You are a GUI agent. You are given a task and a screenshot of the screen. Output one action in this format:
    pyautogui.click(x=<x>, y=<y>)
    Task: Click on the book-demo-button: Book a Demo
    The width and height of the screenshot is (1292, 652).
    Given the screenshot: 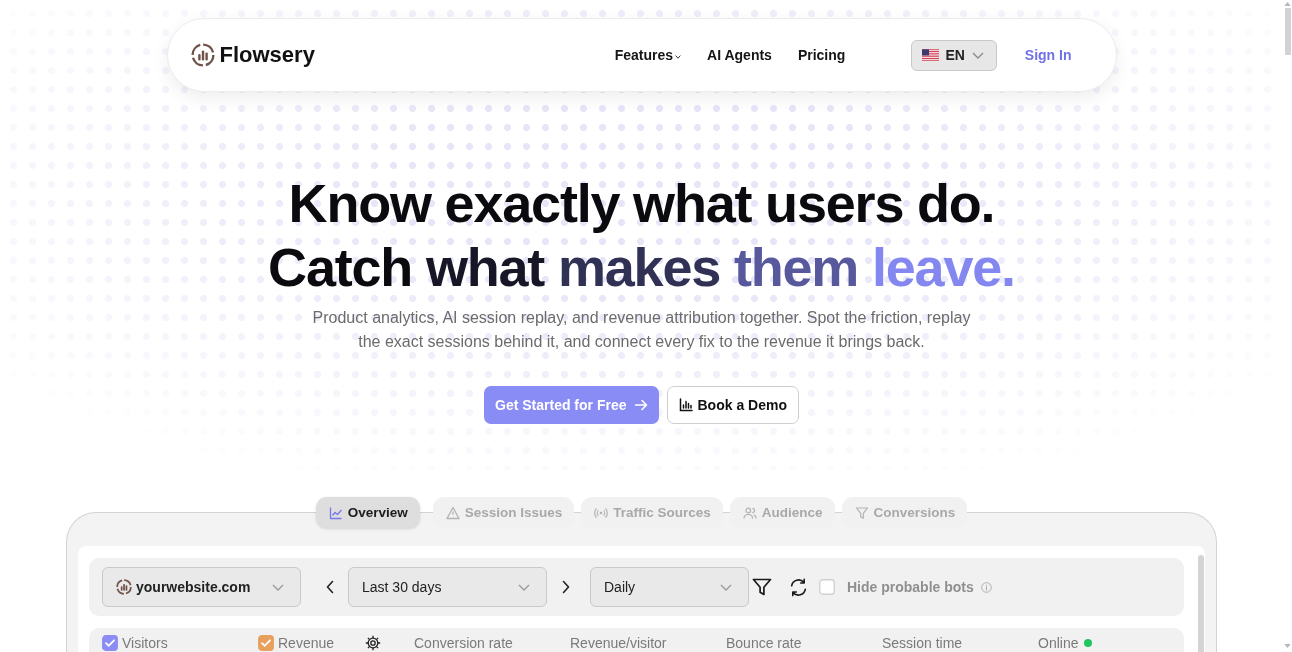 What is the action you would take?
    pyautogui.click(x=732, y=405)
    